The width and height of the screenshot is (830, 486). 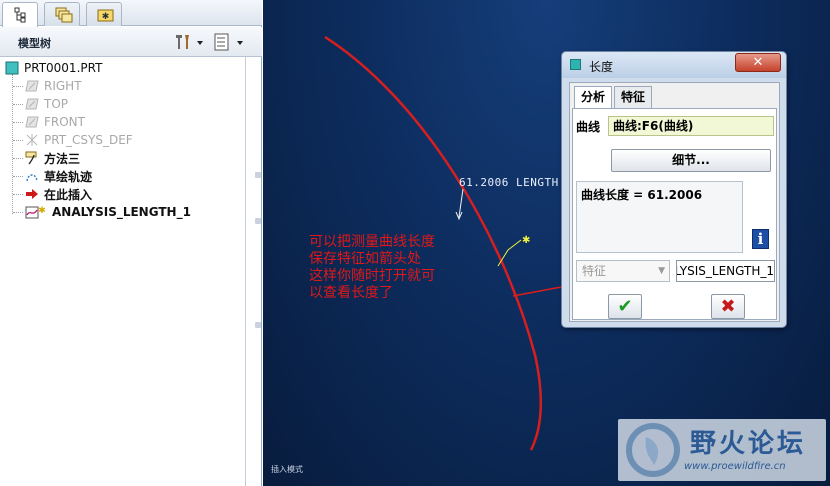 I want to click on curve-feature-icon, so click(x=32, y=158).